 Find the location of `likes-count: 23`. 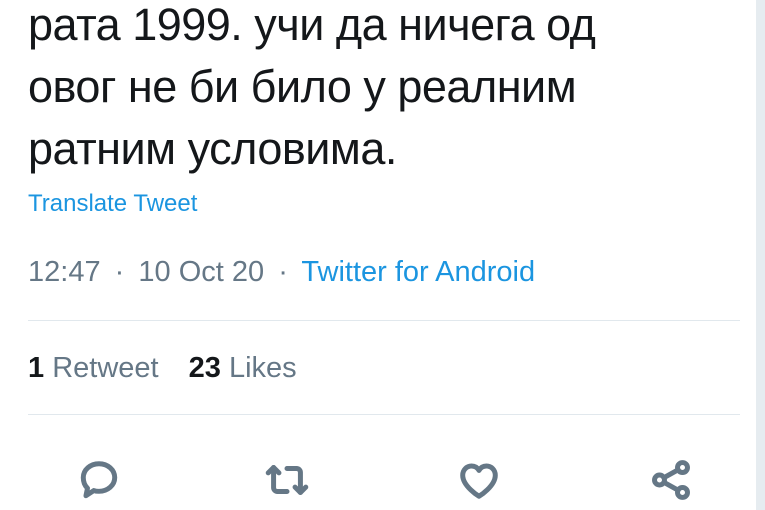

likes-count: 23 is located at coordinates (204, 368).